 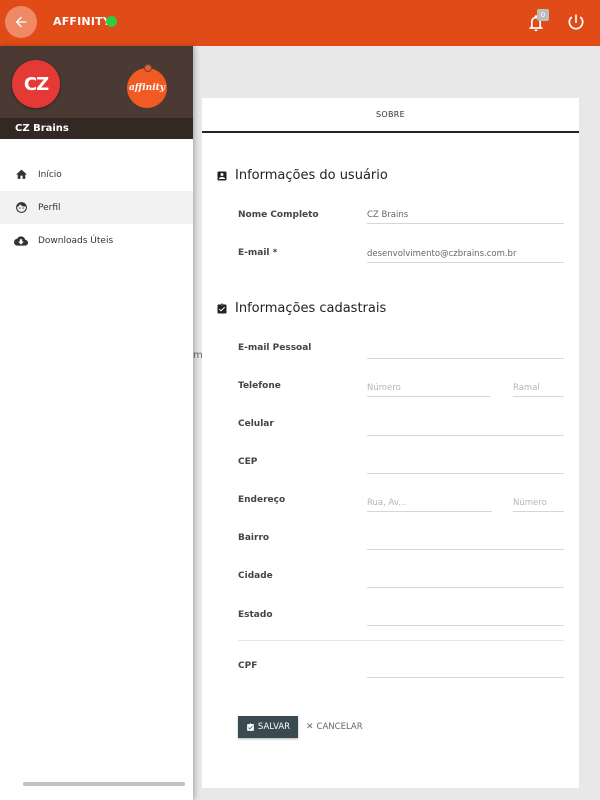 I want to click on state-label: Estado, so click(x=255, y=615).